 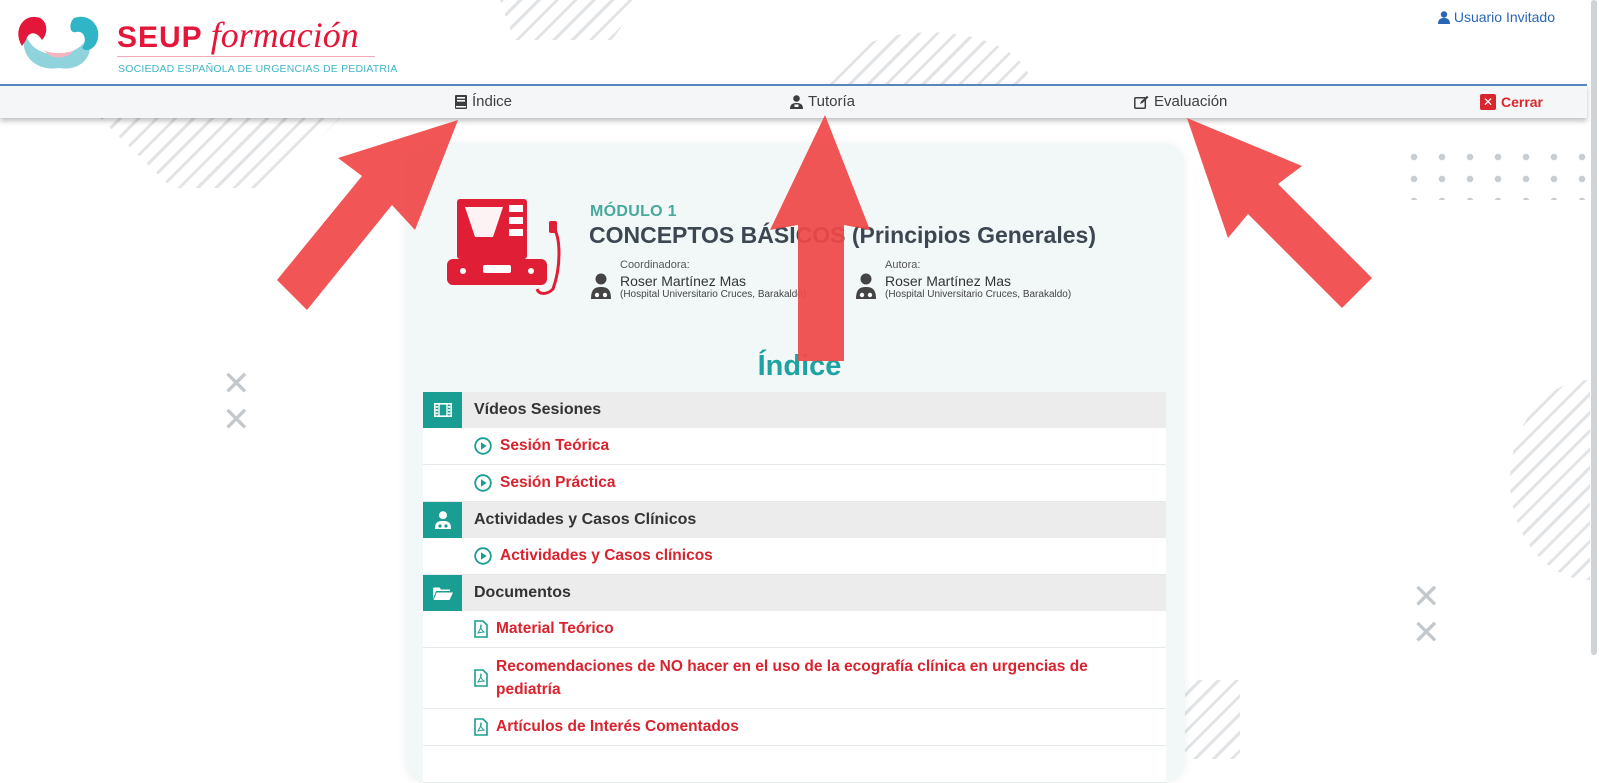 I want to click on page-scrollbar, so click(x=1594, y=327).